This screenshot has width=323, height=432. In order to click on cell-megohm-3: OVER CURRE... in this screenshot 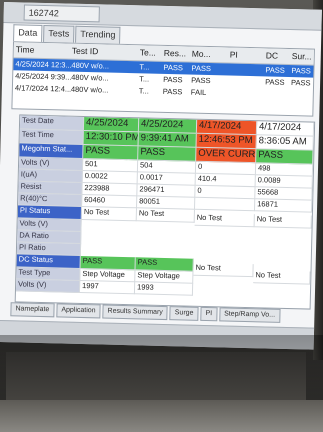, I will do `click(226, 155)`.